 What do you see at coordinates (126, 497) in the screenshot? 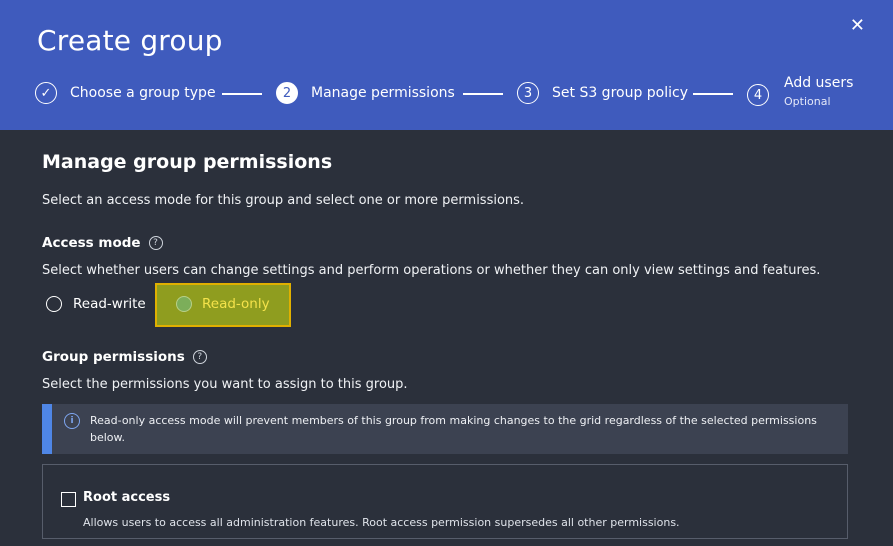
I see `permission-title: Root access` at bounding box center [126, 497].